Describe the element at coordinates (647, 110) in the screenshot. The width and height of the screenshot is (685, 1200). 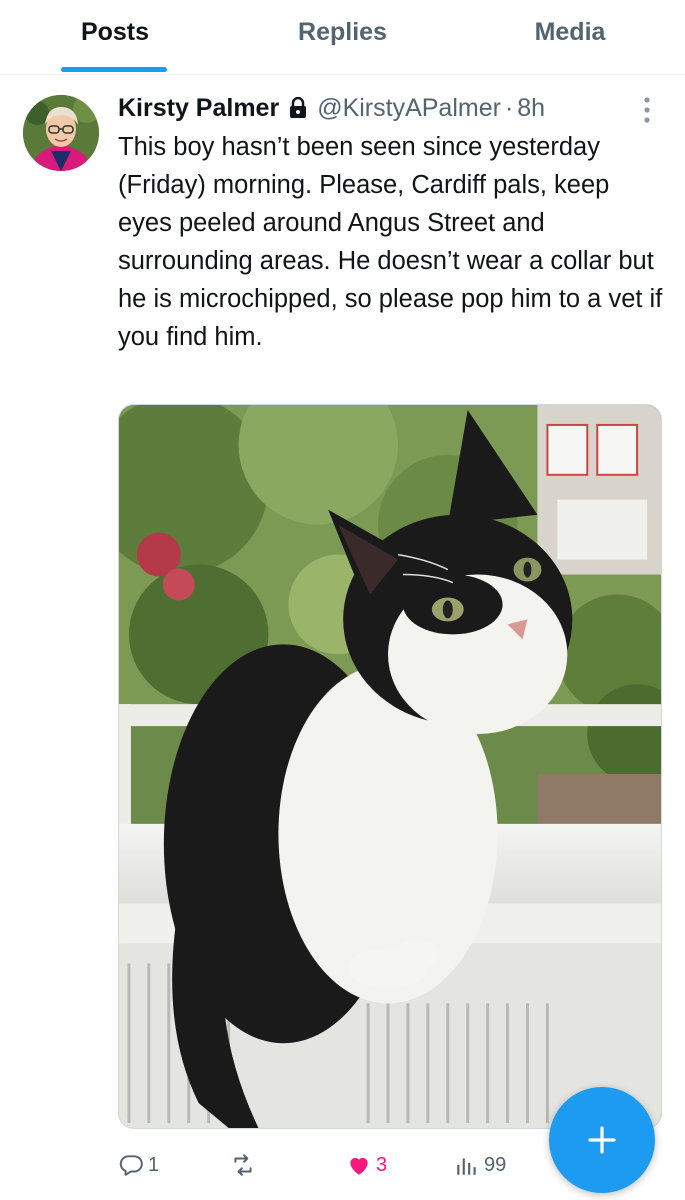
I see `more-vertical-icon` at that location.